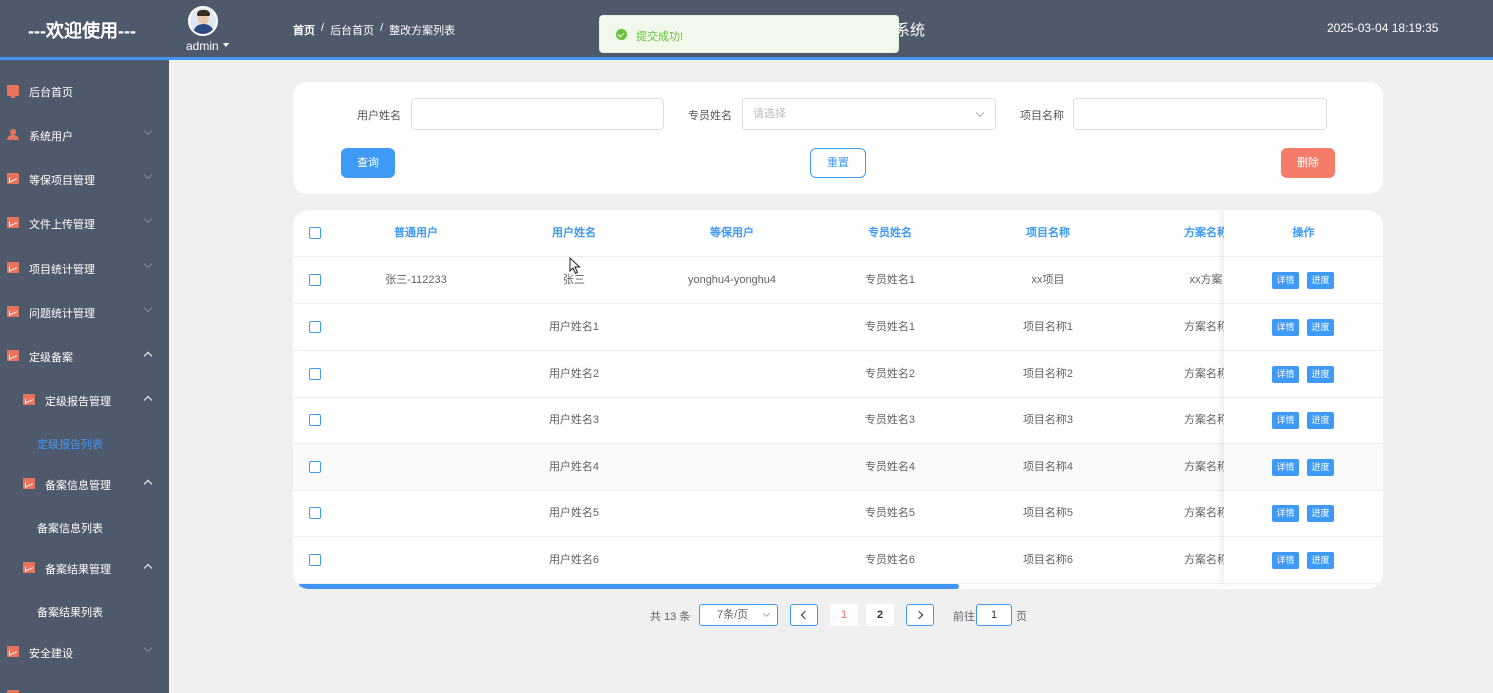  Describe the element at coordinates (844, 615) in the screenshot. I see `page-number: 1` at that location.